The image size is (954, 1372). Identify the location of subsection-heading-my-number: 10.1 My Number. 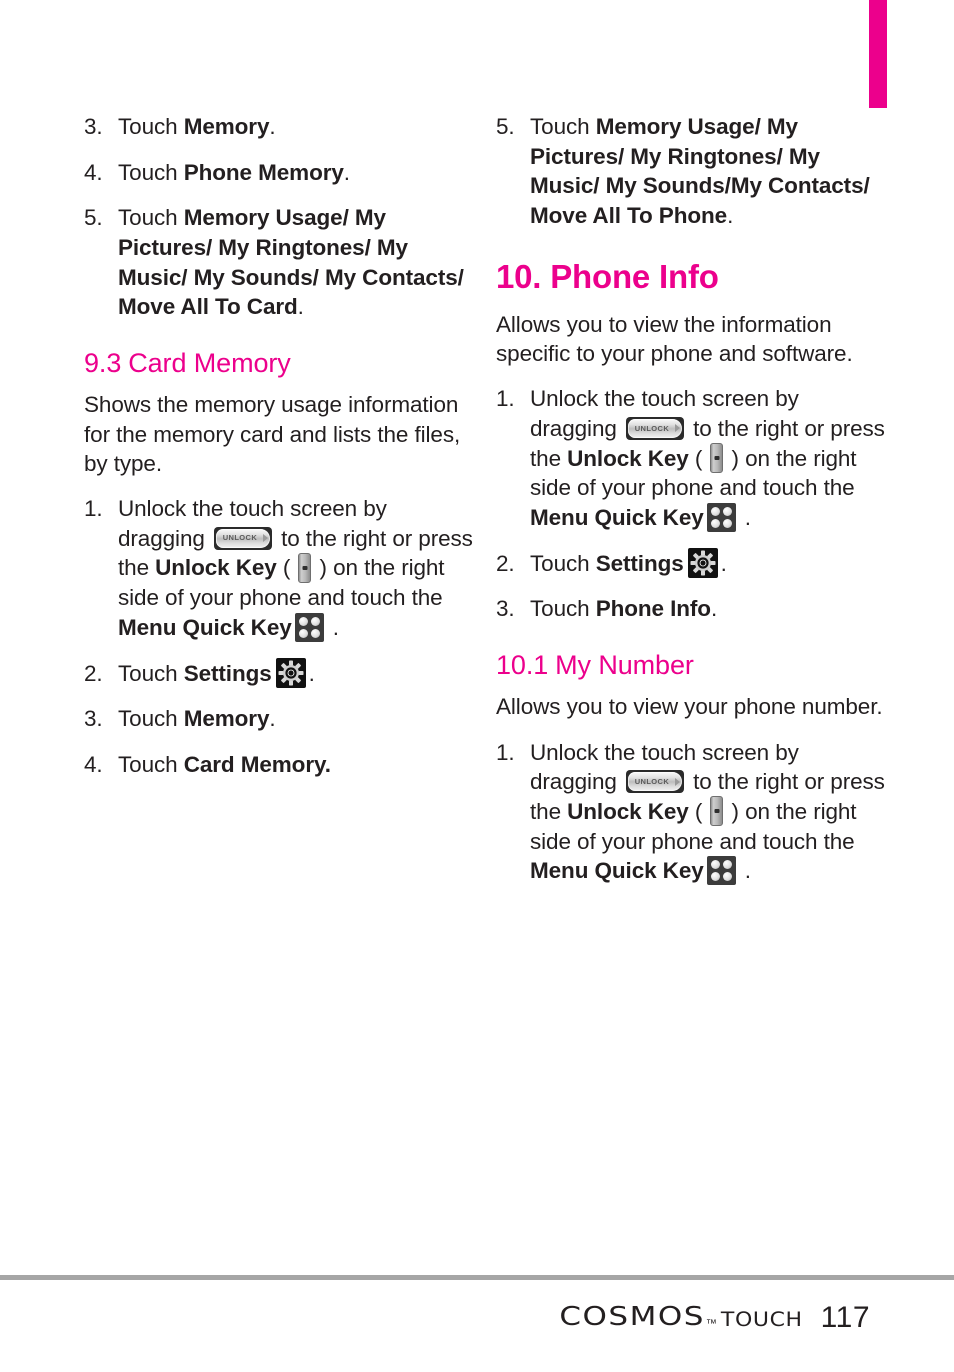
(691, 665).